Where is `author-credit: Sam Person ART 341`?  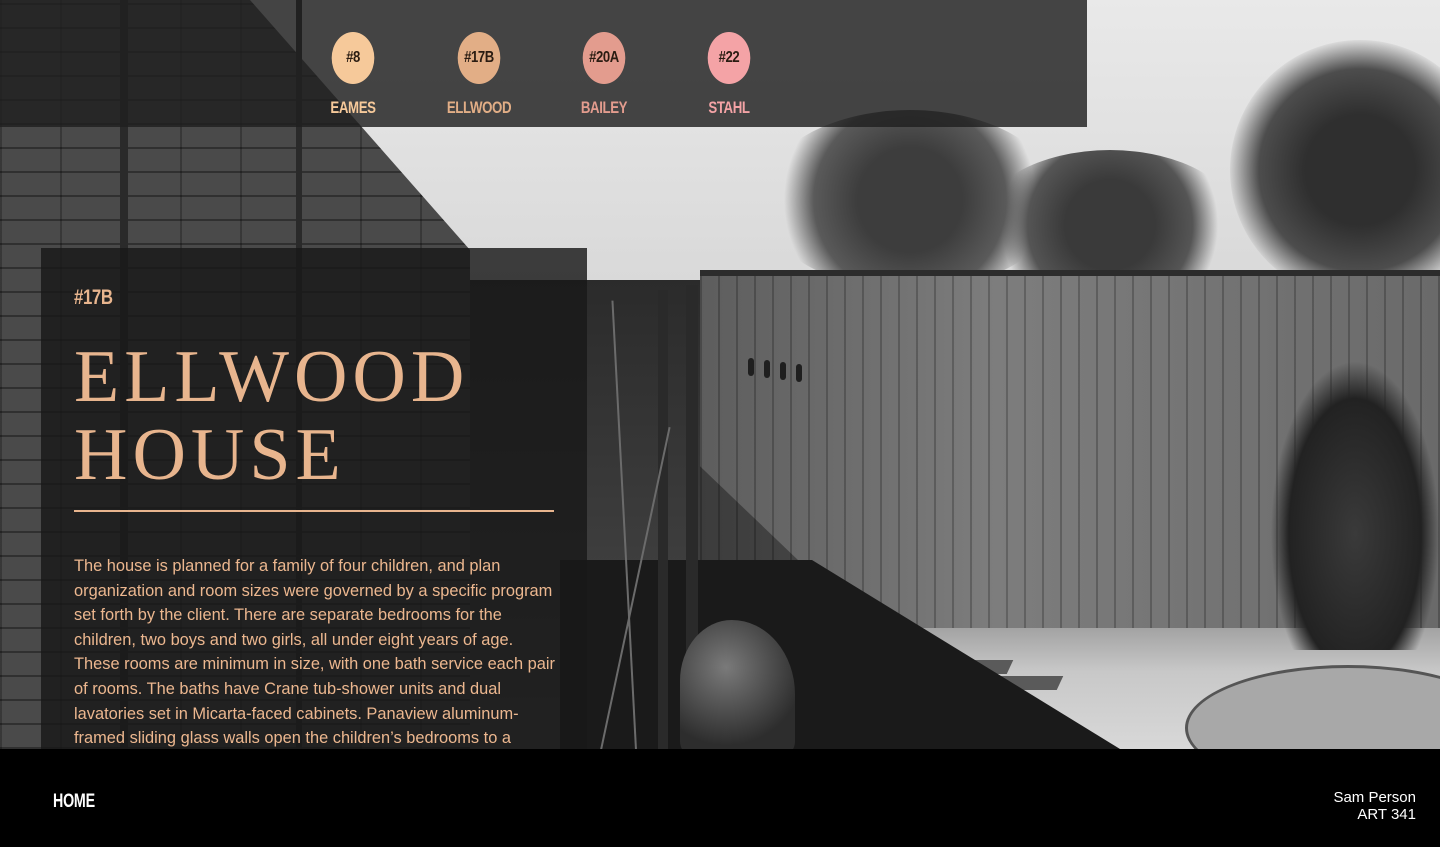
author-credit: Sam Person ART 341 is located at coordinates (1374, 806).